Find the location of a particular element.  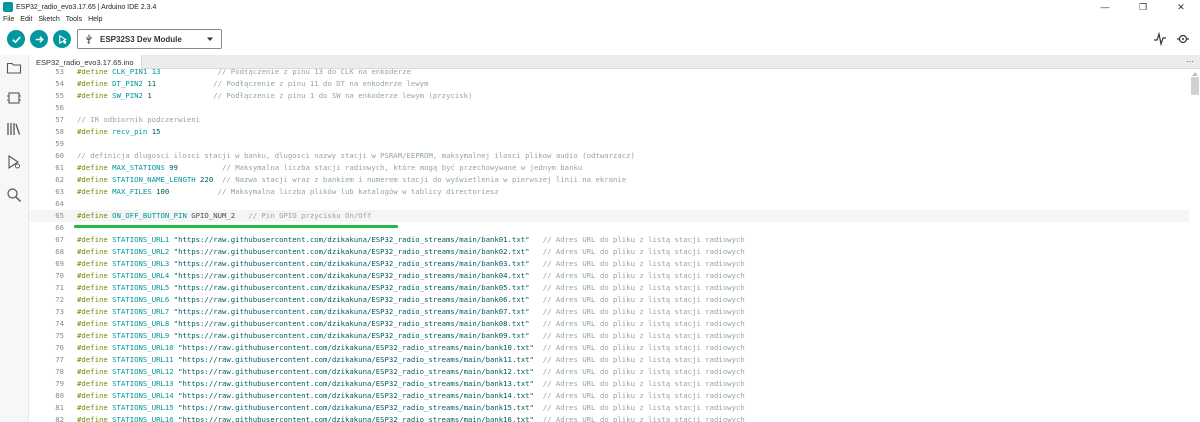

line-number: 74 is located at coordinates (59, 323).